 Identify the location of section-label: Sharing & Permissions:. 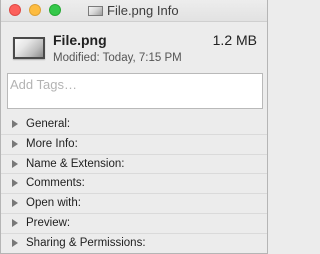
(86, 242).